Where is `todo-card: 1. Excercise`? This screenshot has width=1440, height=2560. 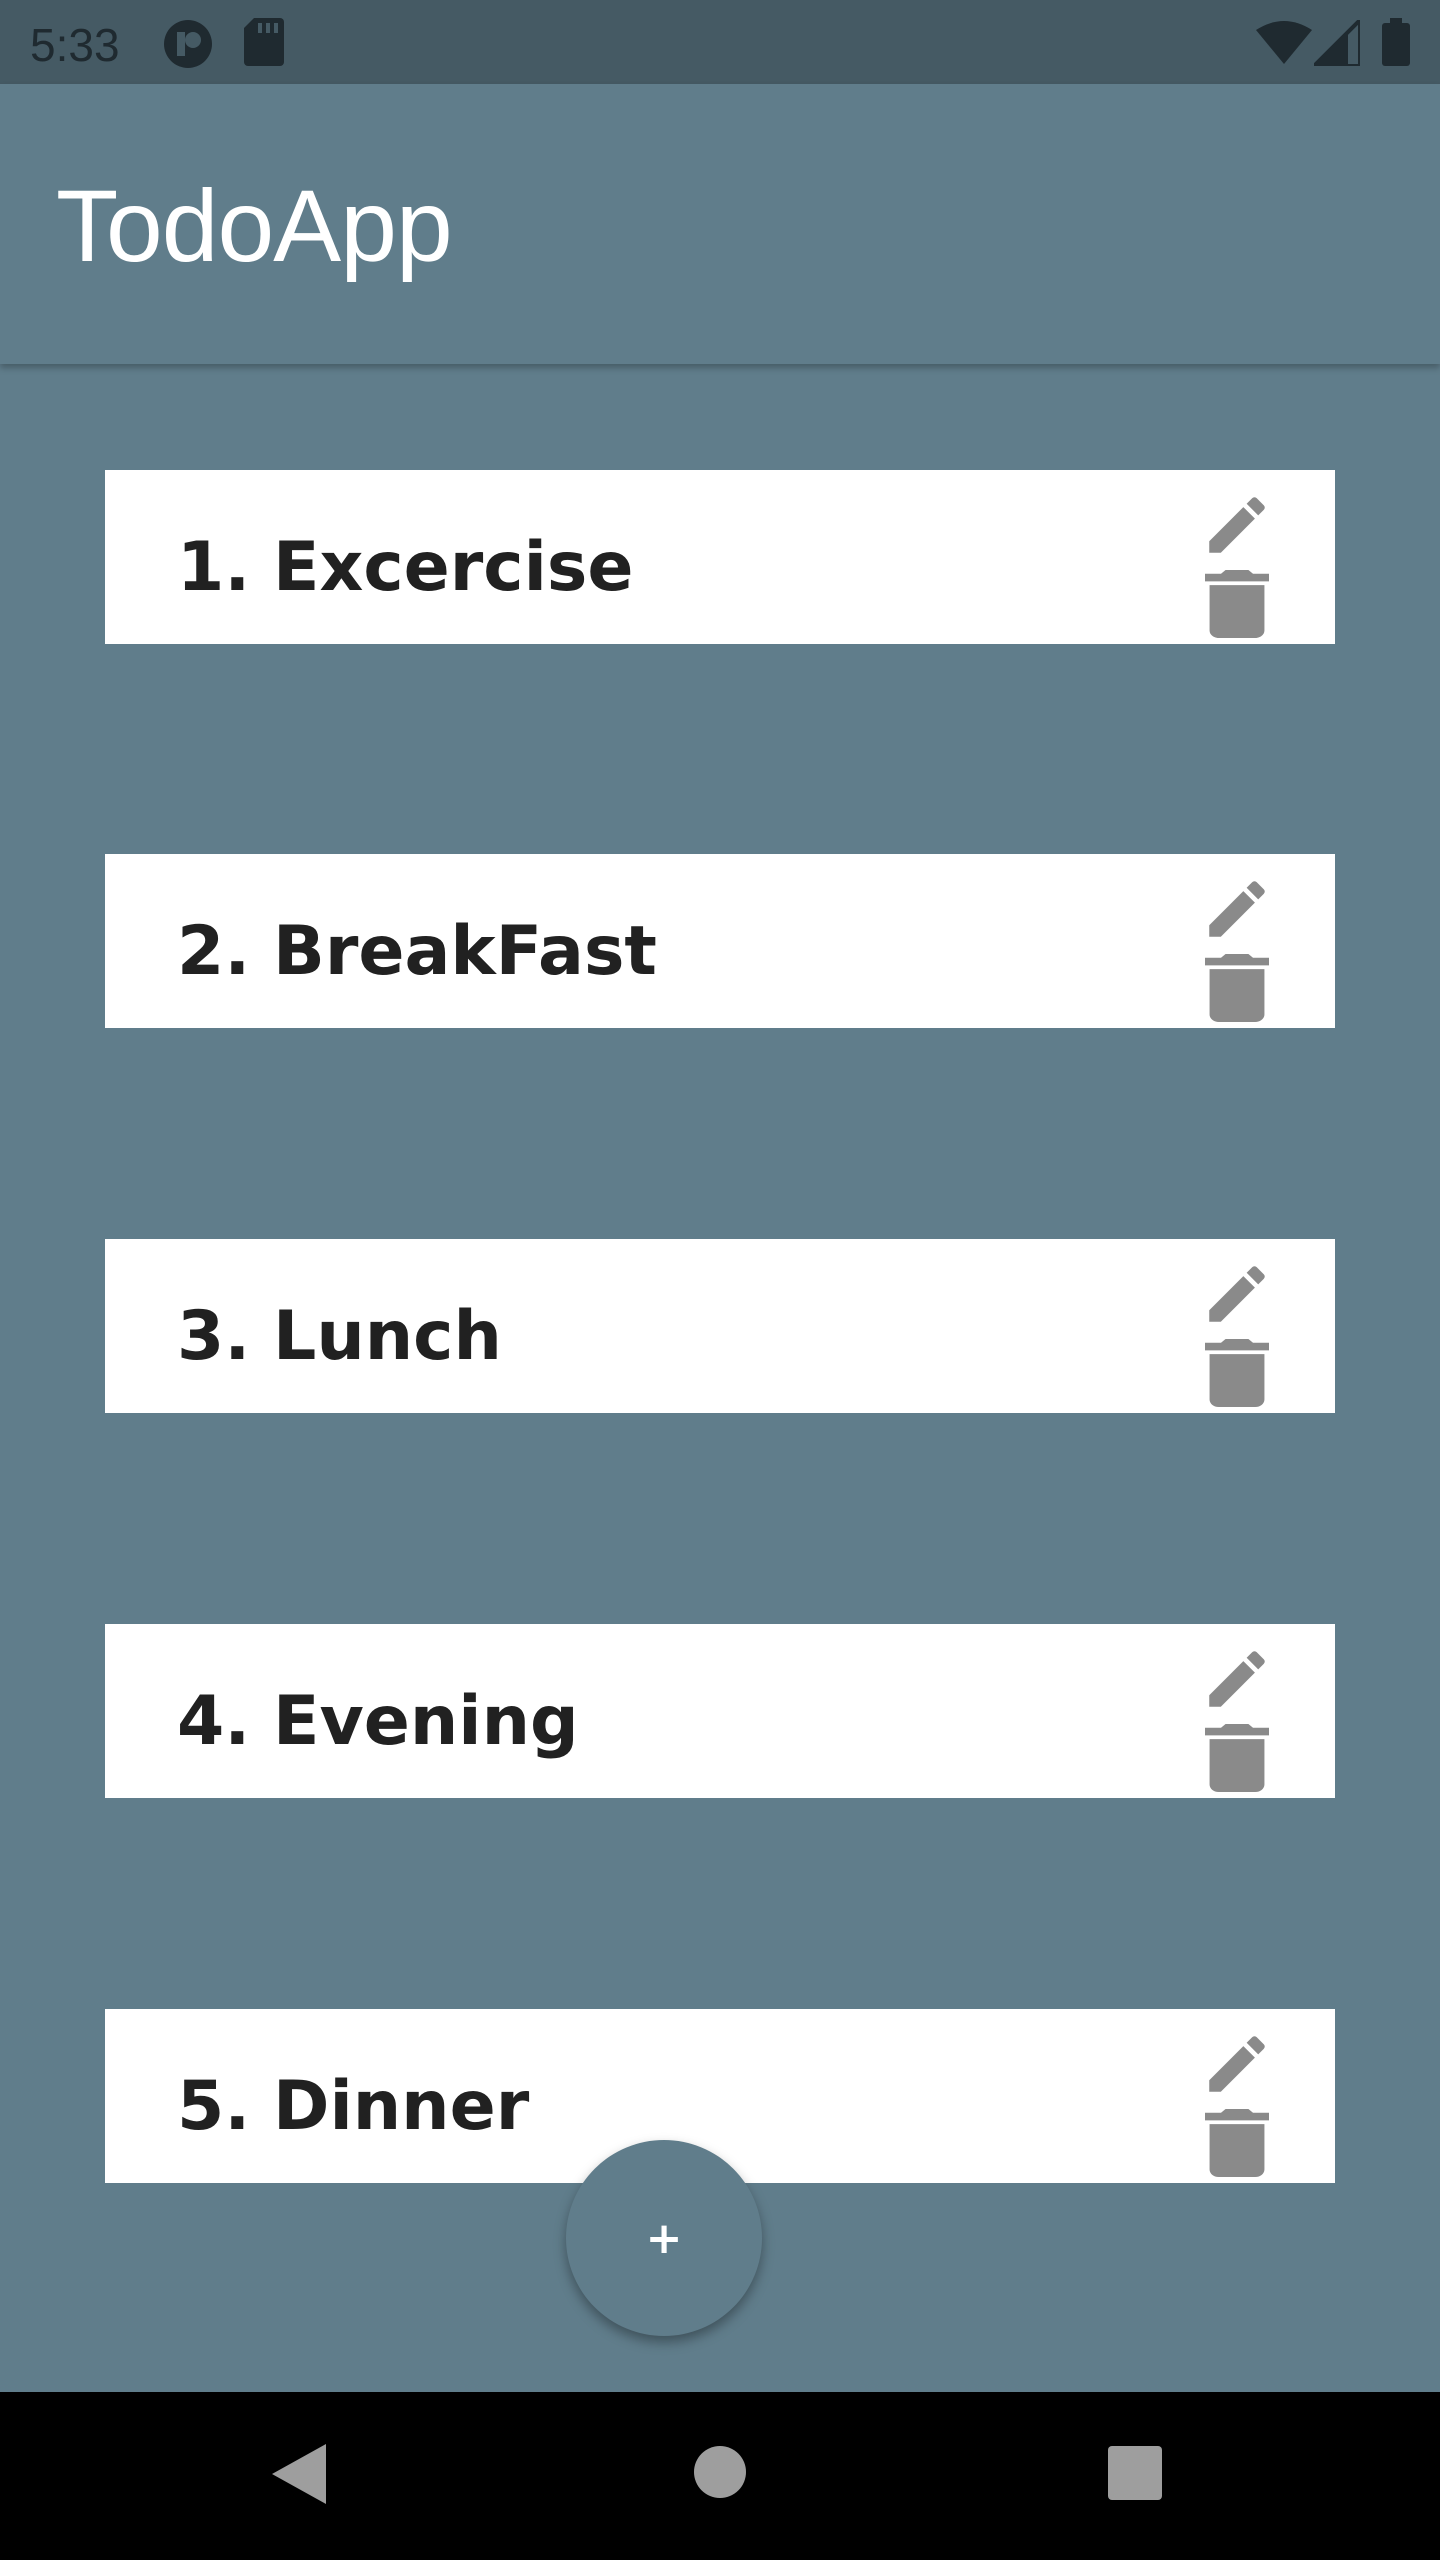
todo-card: 1. Excercise is located at coordinates (720, 557).